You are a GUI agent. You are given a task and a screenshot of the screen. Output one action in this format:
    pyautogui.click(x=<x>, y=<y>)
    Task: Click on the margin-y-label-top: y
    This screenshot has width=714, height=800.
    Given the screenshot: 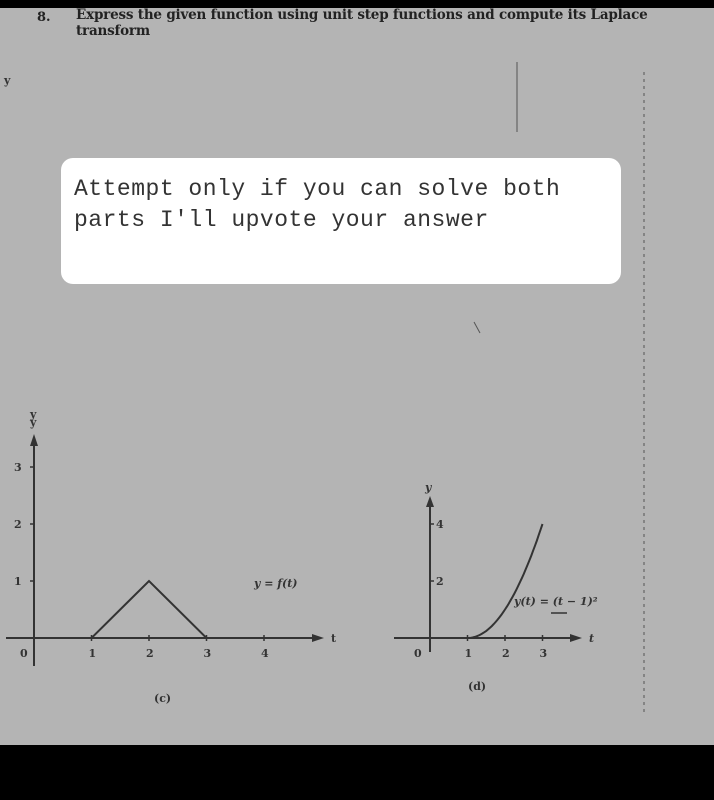 What is the action you would take?
    pyautogui.click(x=7, y=80)
    